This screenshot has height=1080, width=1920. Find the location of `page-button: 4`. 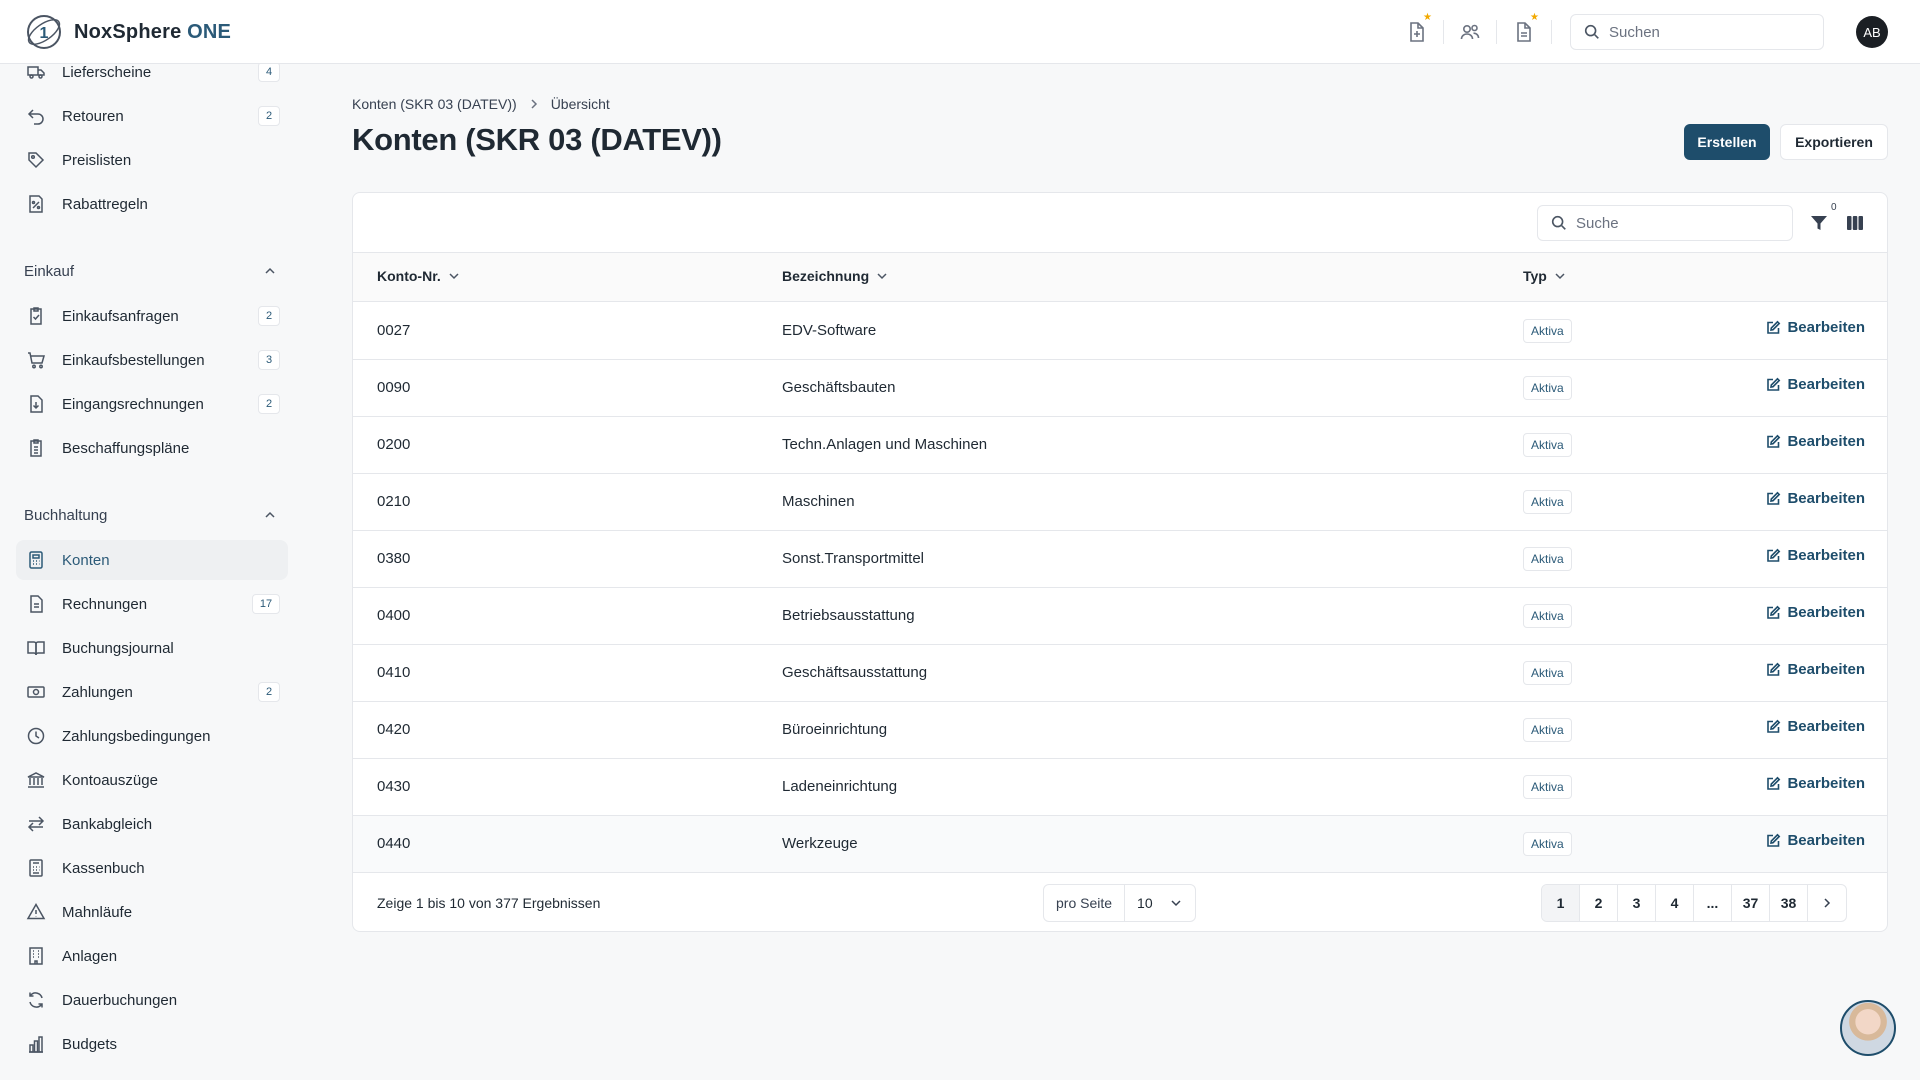

page-button: 4 is located at coordinates (1675, 903).